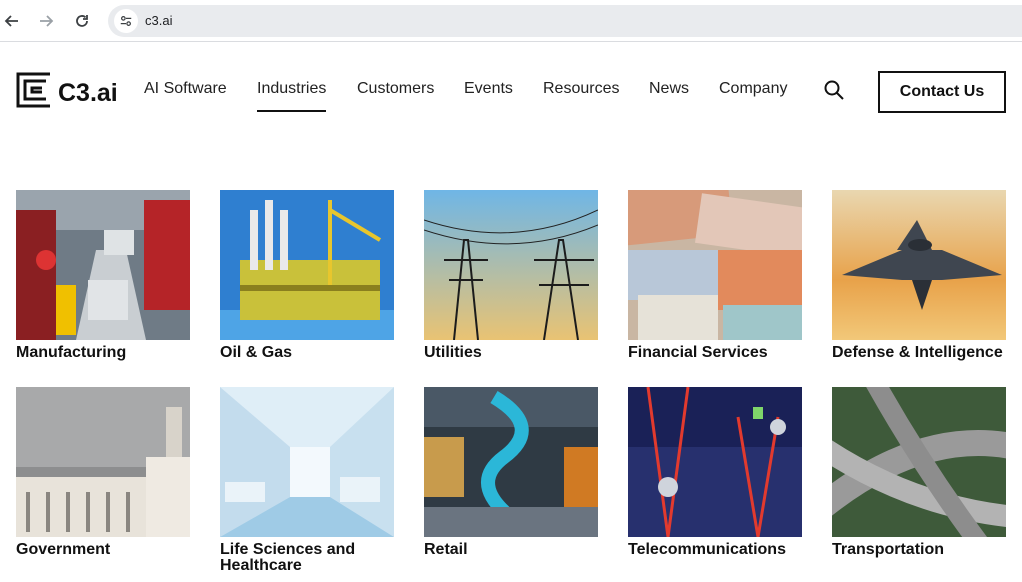  I want to click on logo-text: C3.ai, so click(88, 93).